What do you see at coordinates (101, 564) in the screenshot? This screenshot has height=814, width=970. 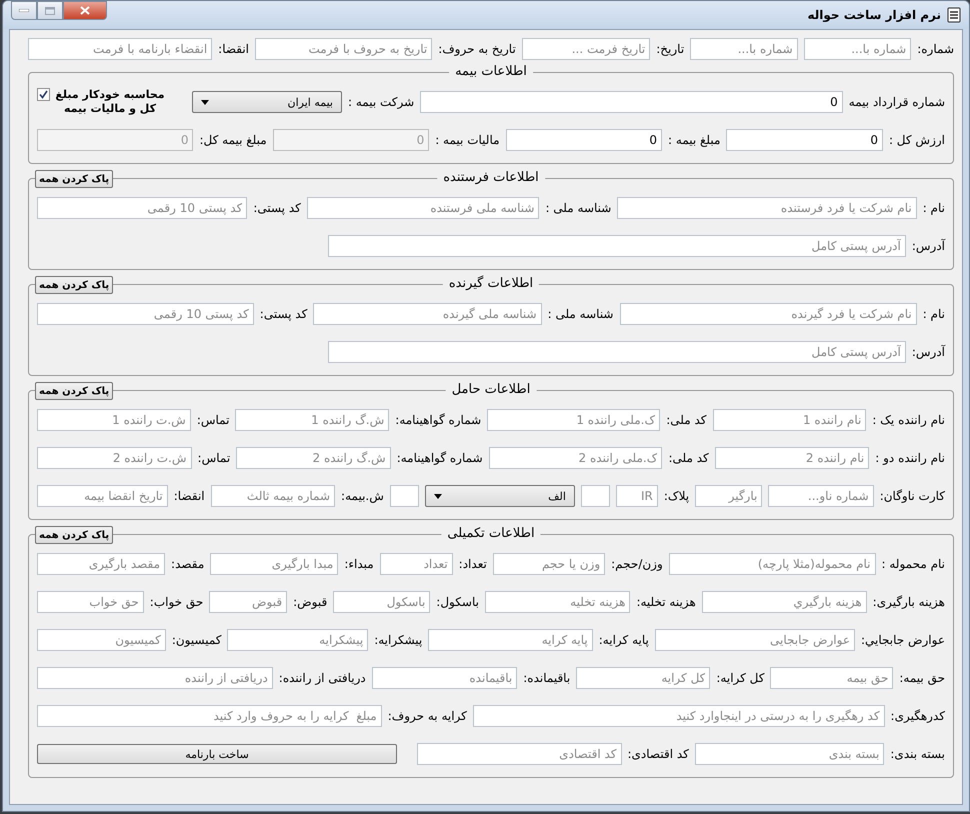 I see `input-field: مقصد بارگیری` at bounding box center [101, 564].